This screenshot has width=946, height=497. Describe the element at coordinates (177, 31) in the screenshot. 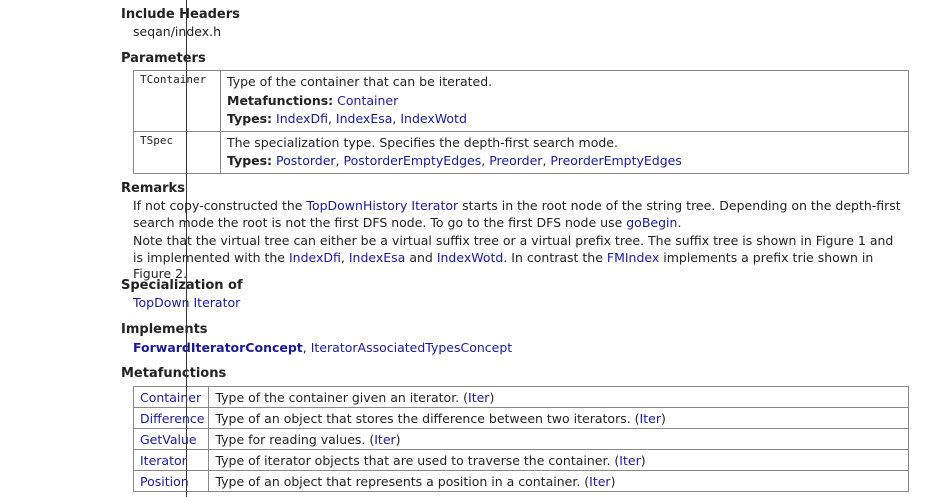

I see `include-header-file: seqan/index.h` at that location.